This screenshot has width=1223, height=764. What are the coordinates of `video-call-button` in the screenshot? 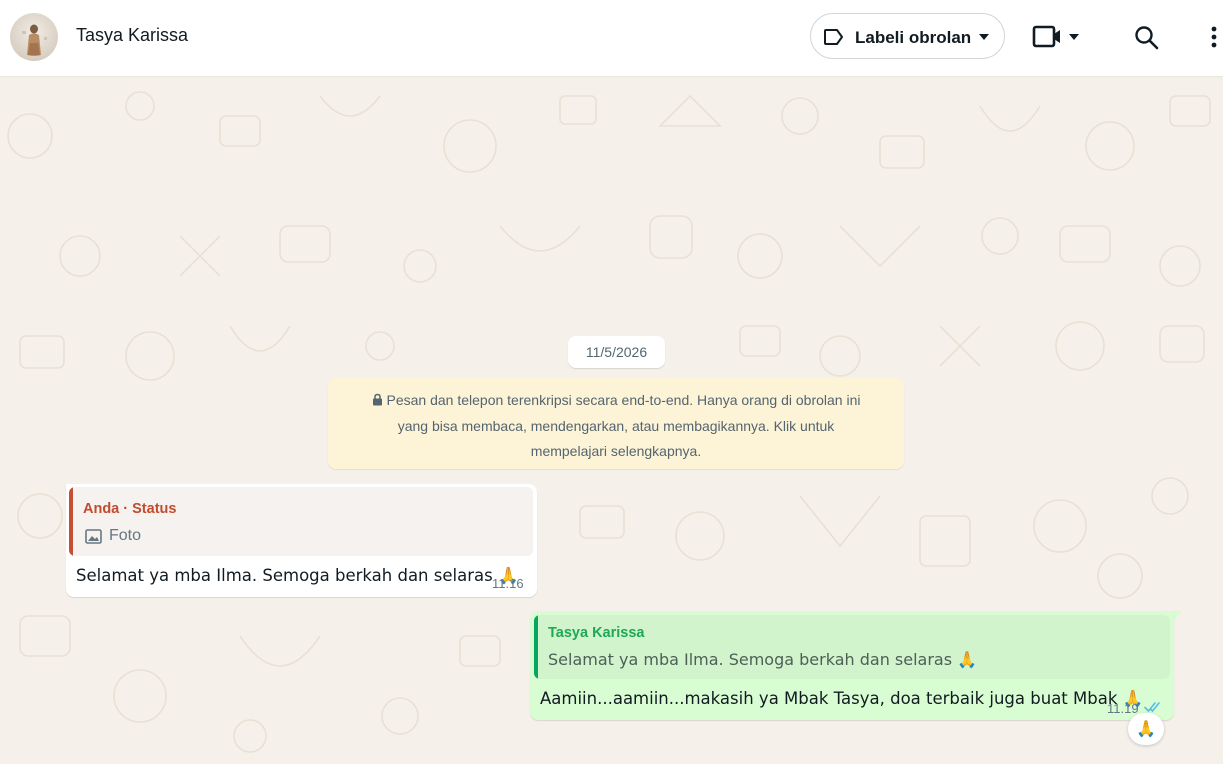 It's located at (1058, 38).